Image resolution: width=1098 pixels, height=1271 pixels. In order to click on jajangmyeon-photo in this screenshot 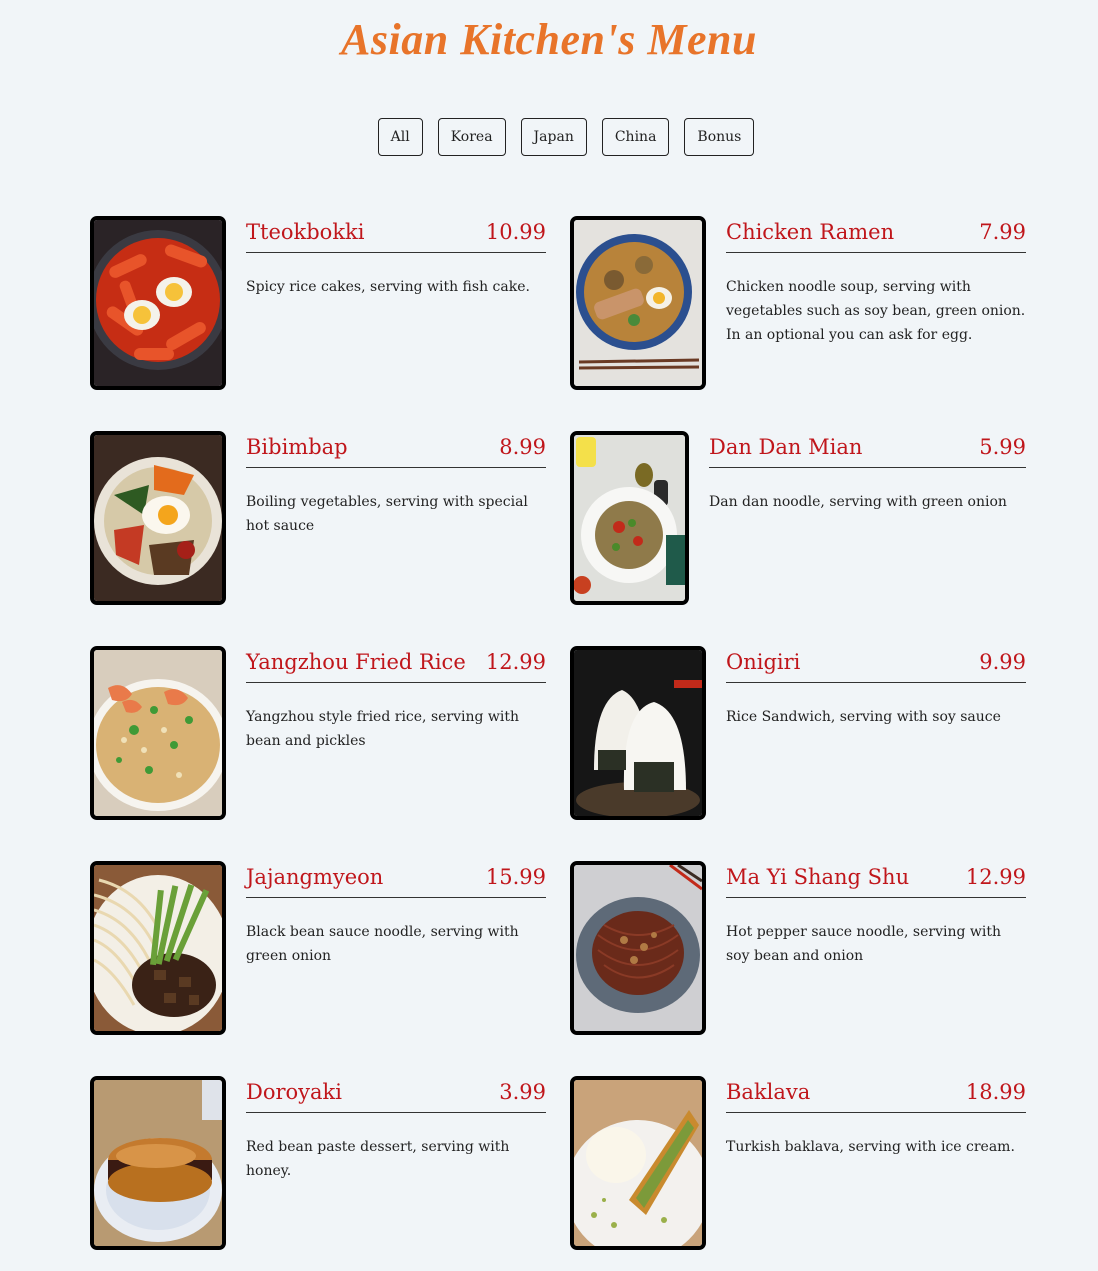, I will do `click(158, 948)`.